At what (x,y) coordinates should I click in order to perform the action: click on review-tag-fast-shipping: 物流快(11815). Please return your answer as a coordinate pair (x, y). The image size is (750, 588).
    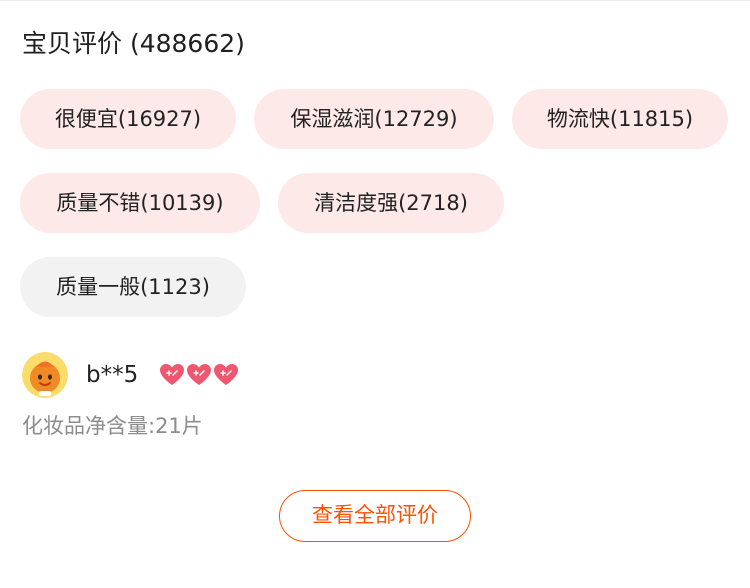
    Looking at the image, I should click on (620, 119).